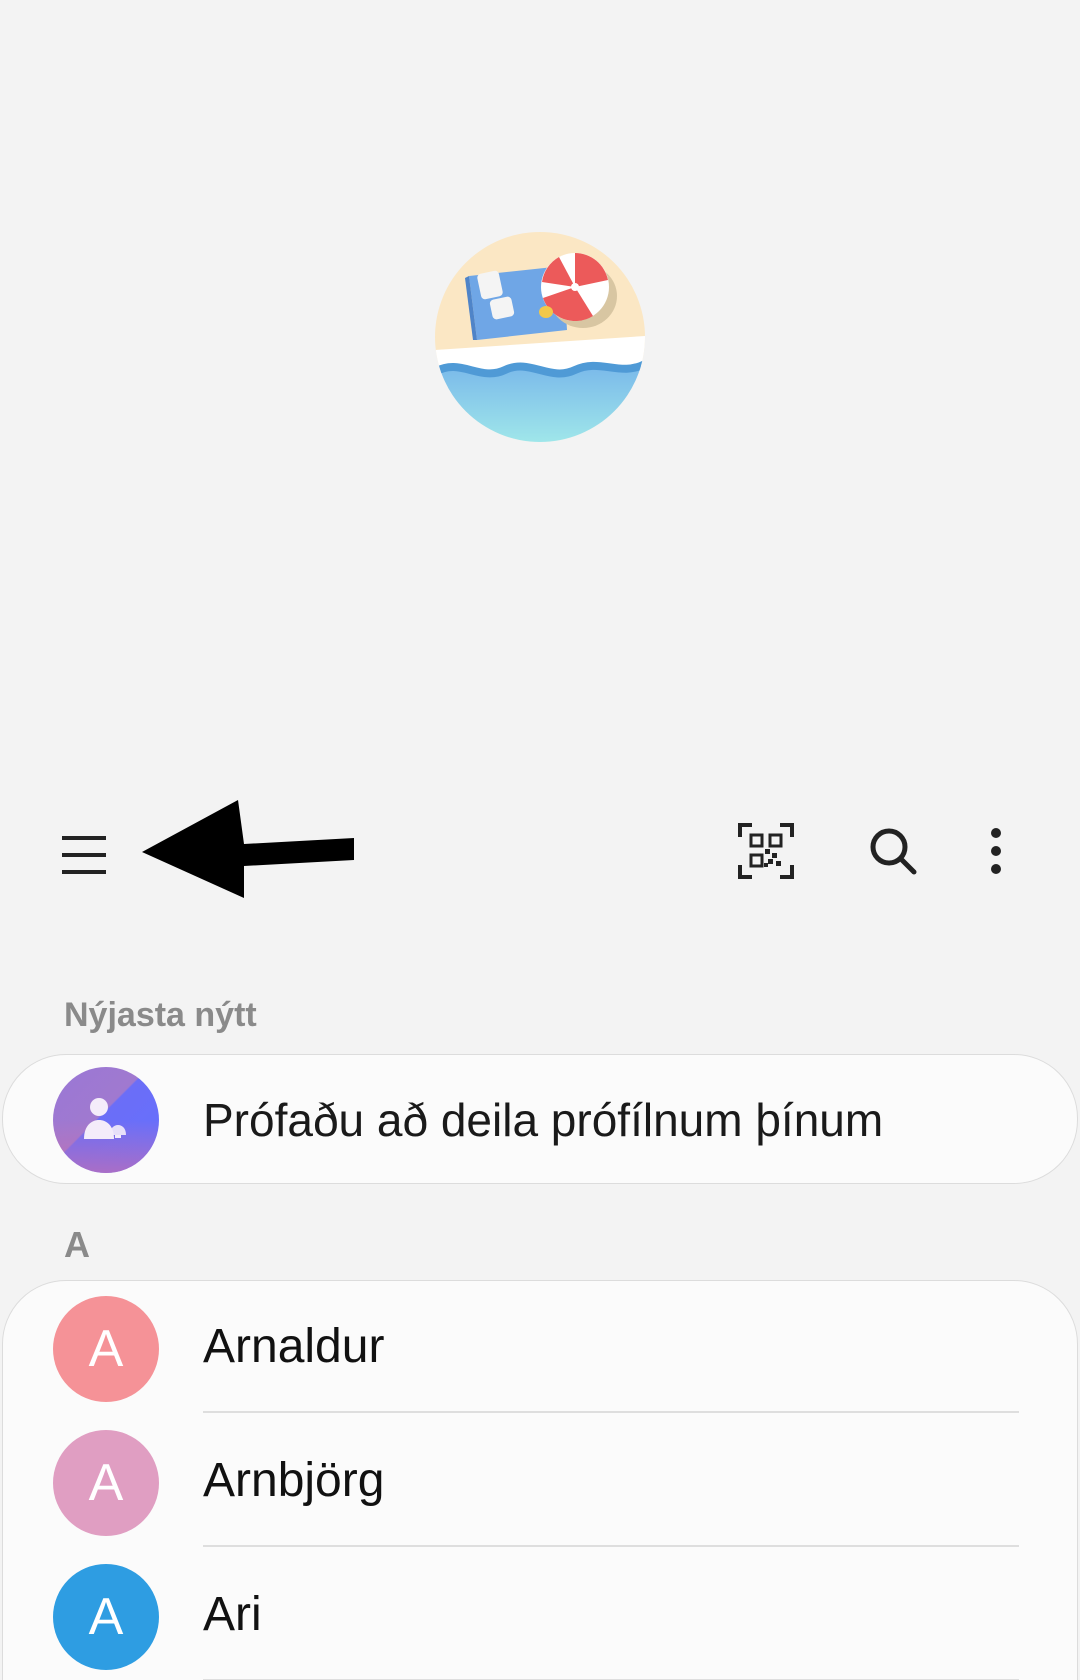 This screenshot has width=1080, height=1680. Describe the element at coordinates (248, 849) in the screenshot. I see `arrow-annotation-icon` at that location.